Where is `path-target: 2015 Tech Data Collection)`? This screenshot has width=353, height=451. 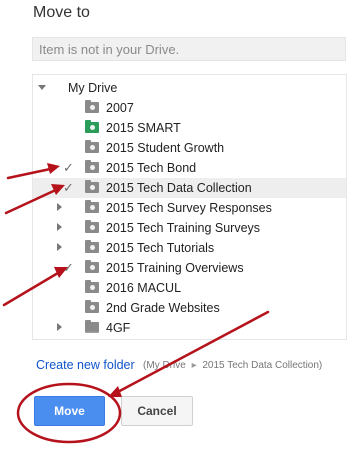
path-target: 2015 Tech Data Collection) is located at coordinates (262, 365).